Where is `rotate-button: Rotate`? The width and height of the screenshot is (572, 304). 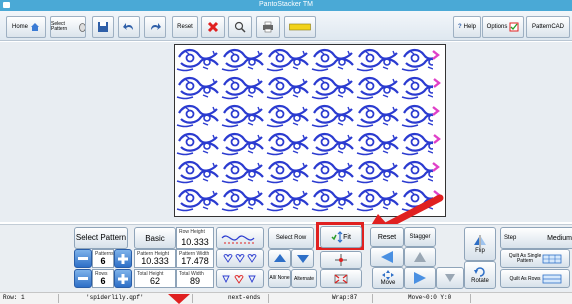 rotate-button: Rotate is located at coordinates (480, 275).